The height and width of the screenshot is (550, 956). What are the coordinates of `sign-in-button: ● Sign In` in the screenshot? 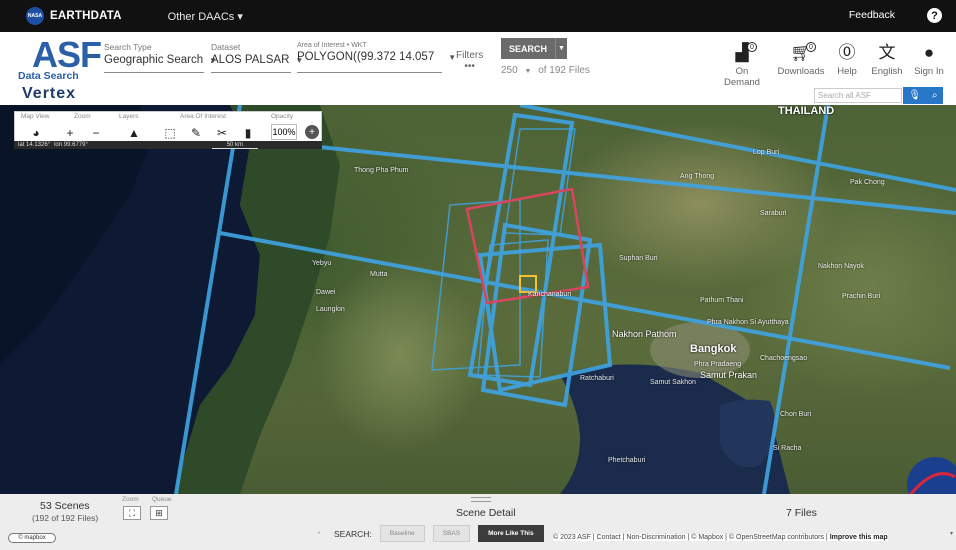 It's located at (929, 61).